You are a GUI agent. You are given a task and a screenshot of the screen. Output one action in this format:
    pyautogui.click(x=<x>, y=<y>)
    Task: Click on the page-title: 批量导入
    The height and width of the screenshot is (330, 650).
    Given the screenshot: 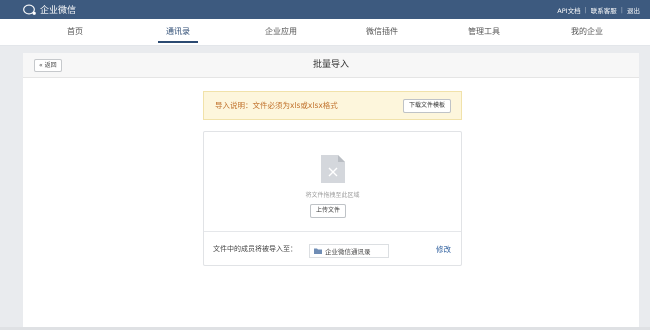 What is the action you would take?
    pyautogui.click(x=330, y=65)
    